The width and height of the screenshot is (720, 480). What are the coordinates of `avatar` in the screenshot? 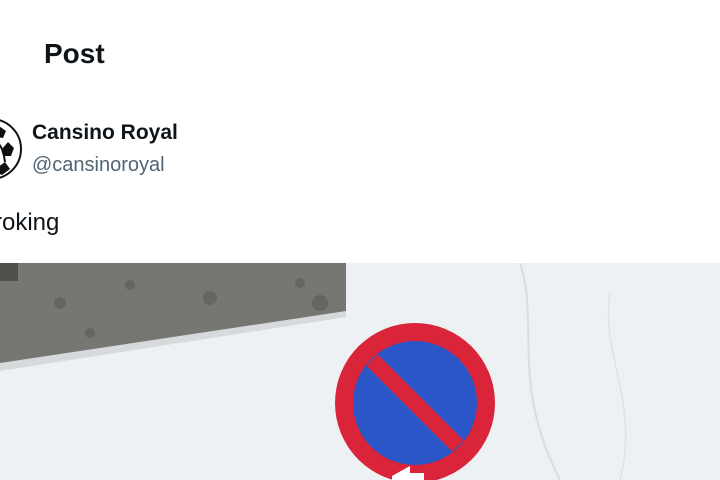 It's located at (11, 149).